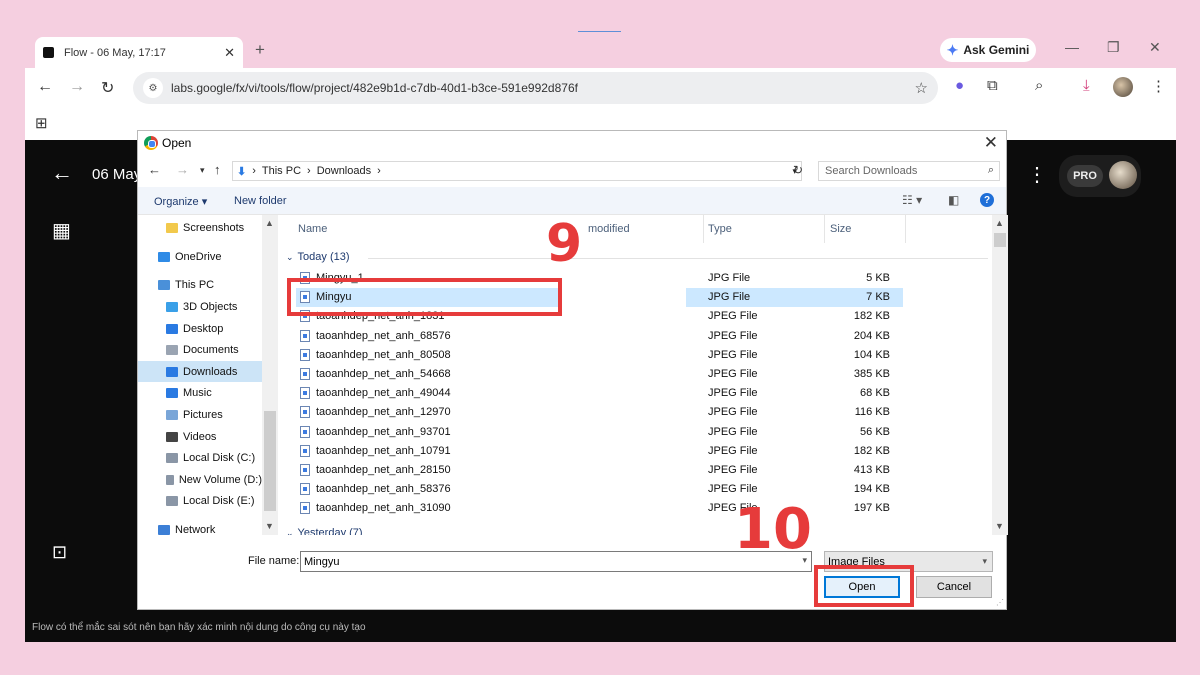  I want to click on nav-item-label: New Volume (D:), so click(220, 479).